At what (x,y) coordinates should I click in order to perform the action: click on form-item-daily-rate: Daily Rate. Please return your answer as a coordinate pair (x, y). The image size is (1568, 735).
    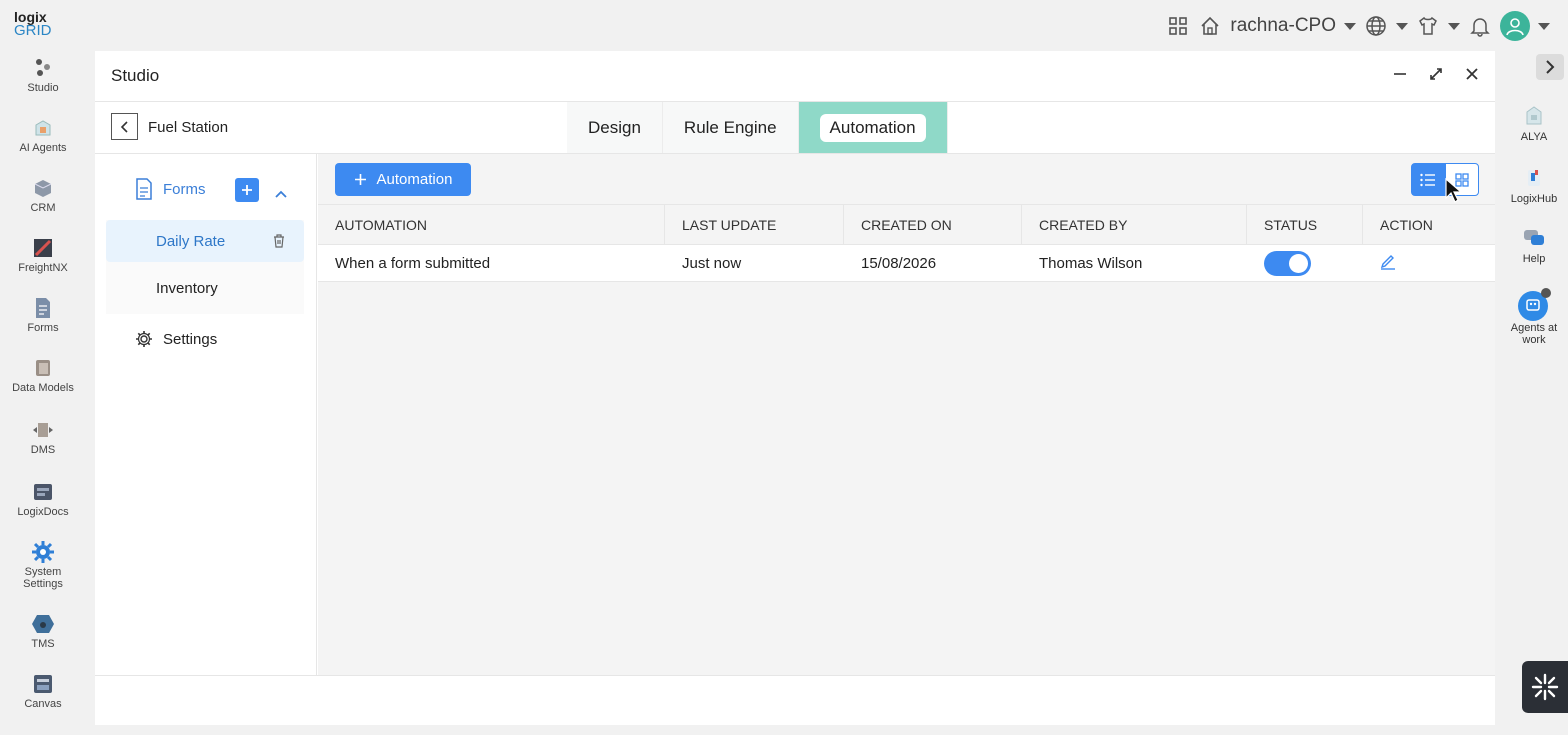
    Looking at the image, I should click on (205, 241).